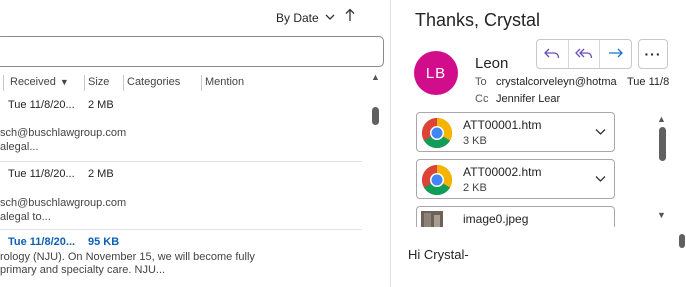  What do you see at coordinates (475, 188) in the screenshot?
I see `attachment-size: 2 KB` at bounding box center [475, 188].